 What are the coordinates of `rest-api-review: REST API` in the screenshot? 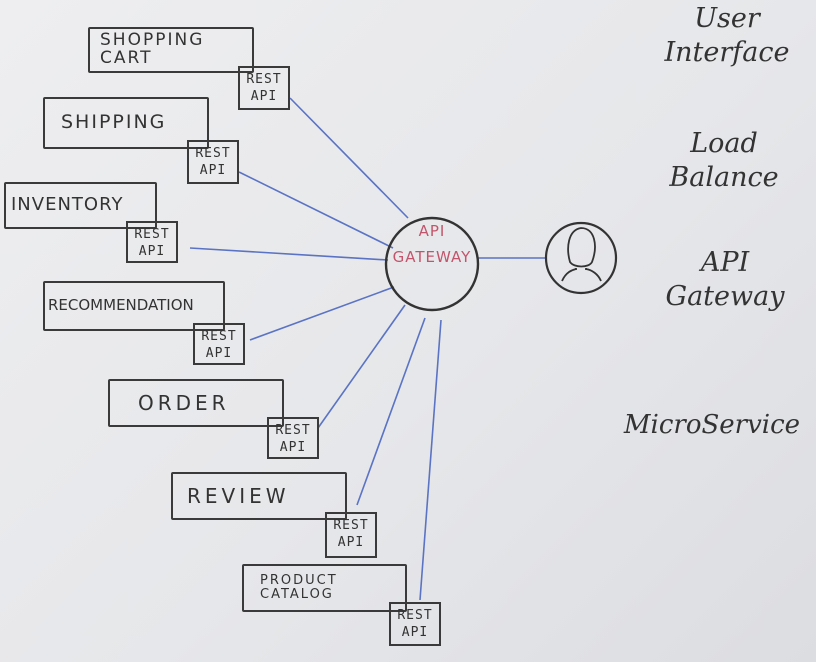 It's located at (351, 535).